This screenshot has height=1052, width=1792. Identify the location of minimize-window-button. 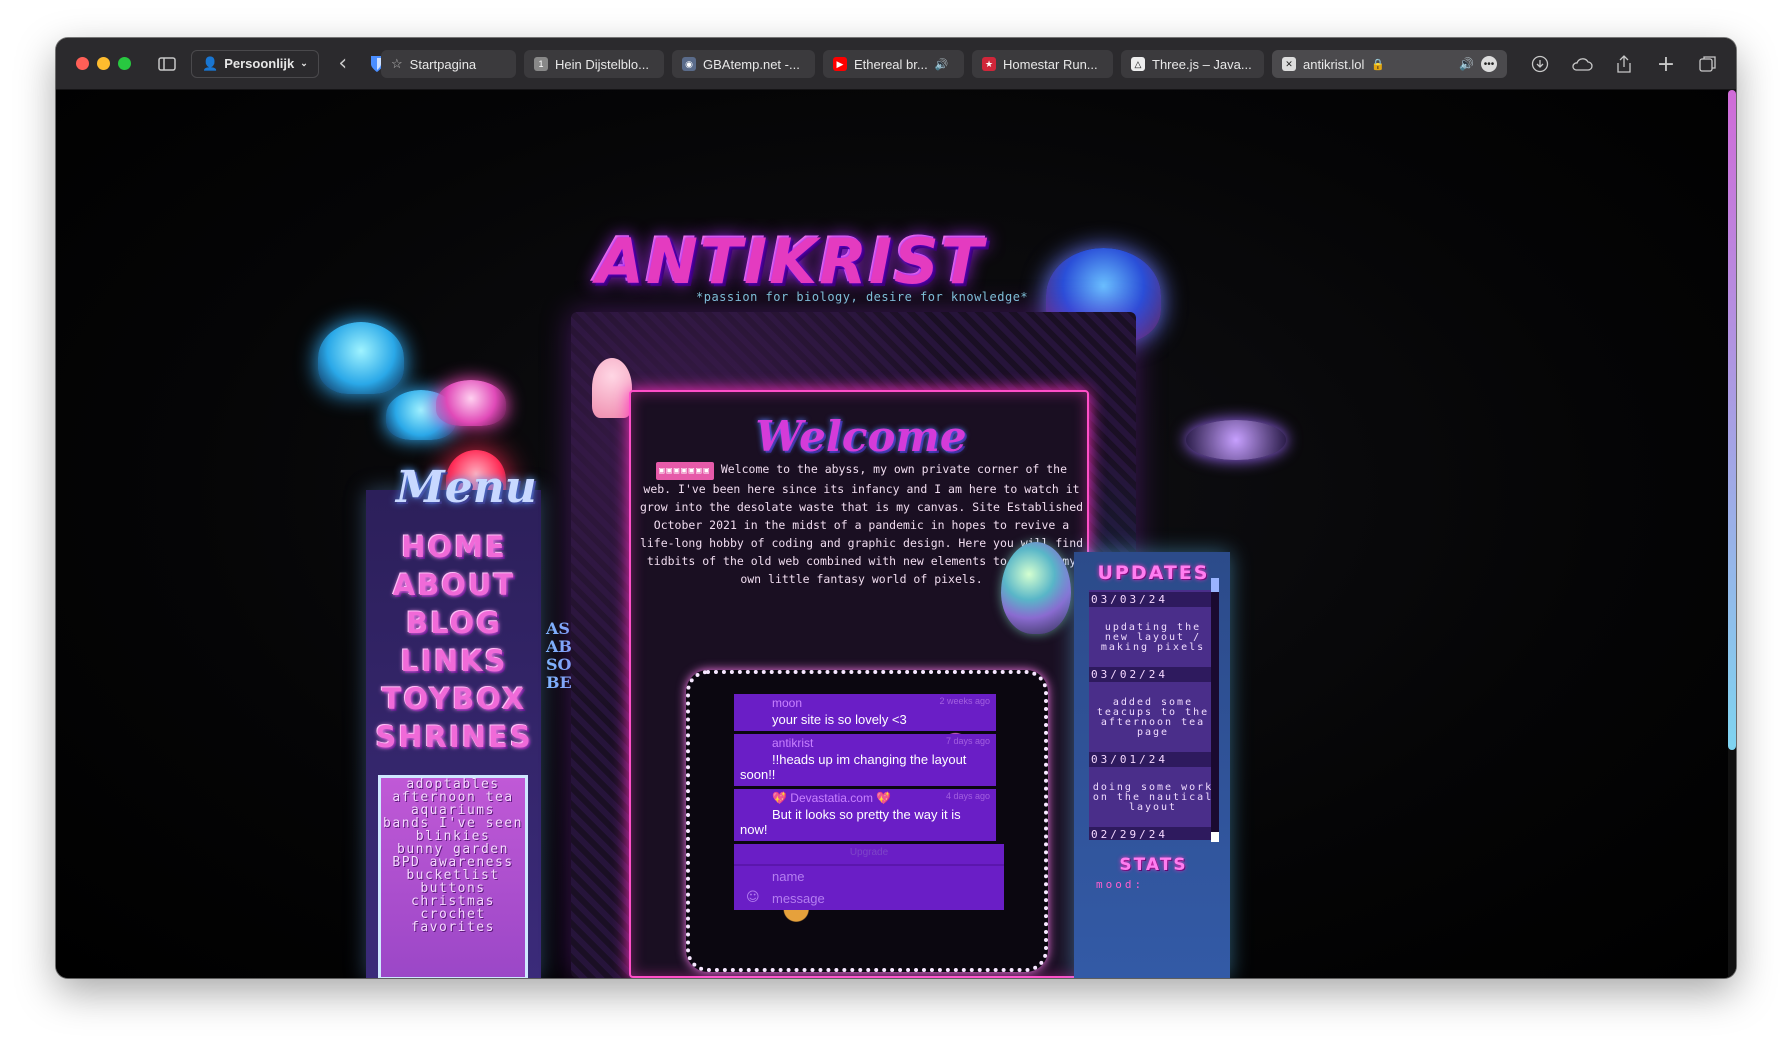
(103, 63).